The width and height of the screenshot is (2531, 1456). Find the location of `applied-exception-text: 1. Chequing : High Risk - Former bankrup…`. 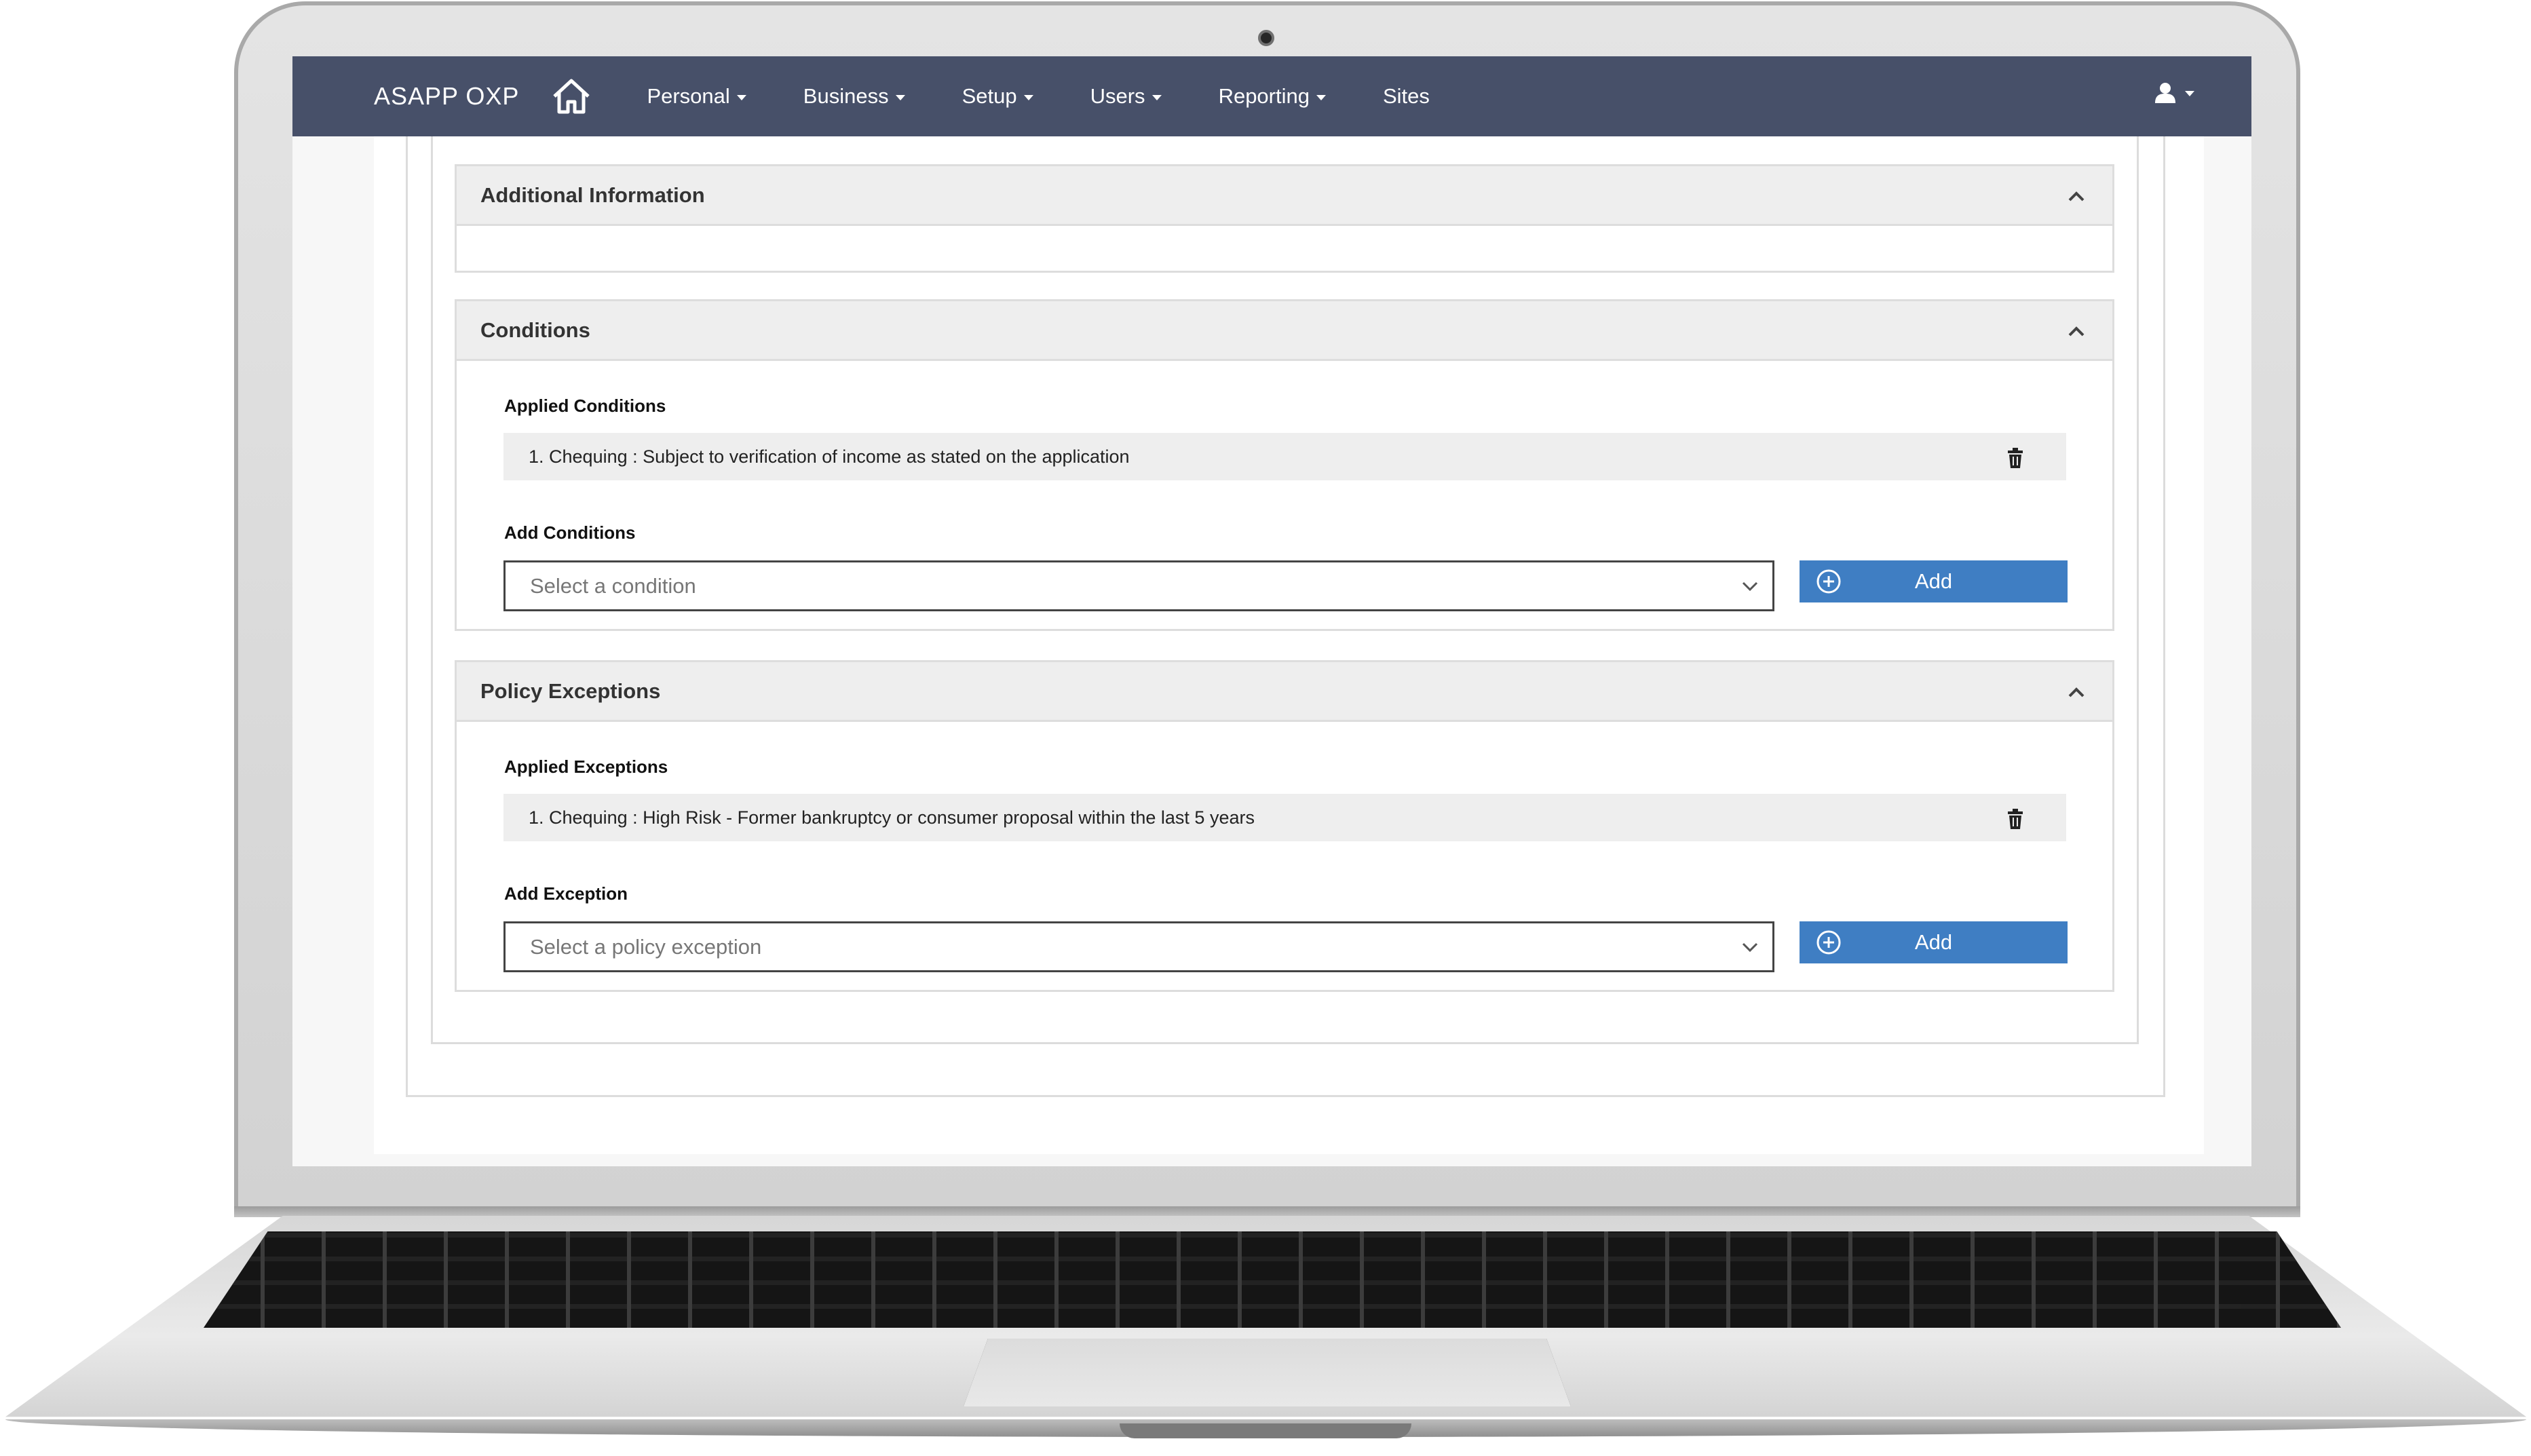

applied-exception-text: 1. Chequing : High Risk - Former bankrup… is located at coordinates (892, 817).